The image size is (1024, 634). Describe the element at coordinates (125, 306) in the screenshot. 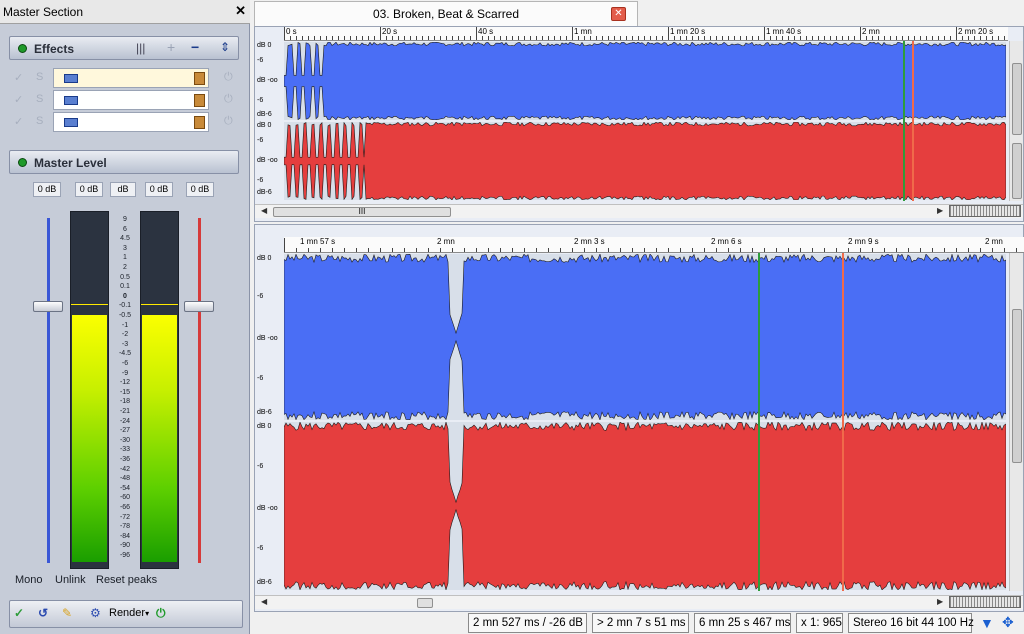

I see `scale-label: -0.1` at that location.